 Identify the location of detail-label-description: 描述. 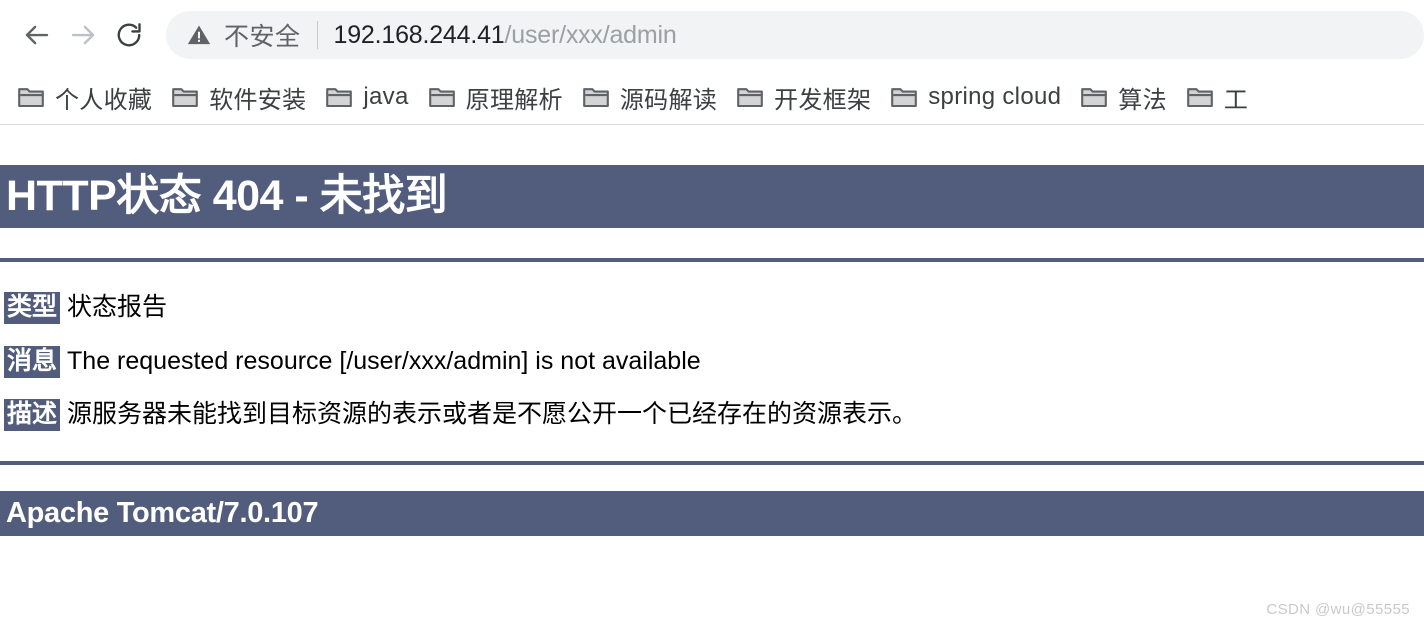
(32, 415).